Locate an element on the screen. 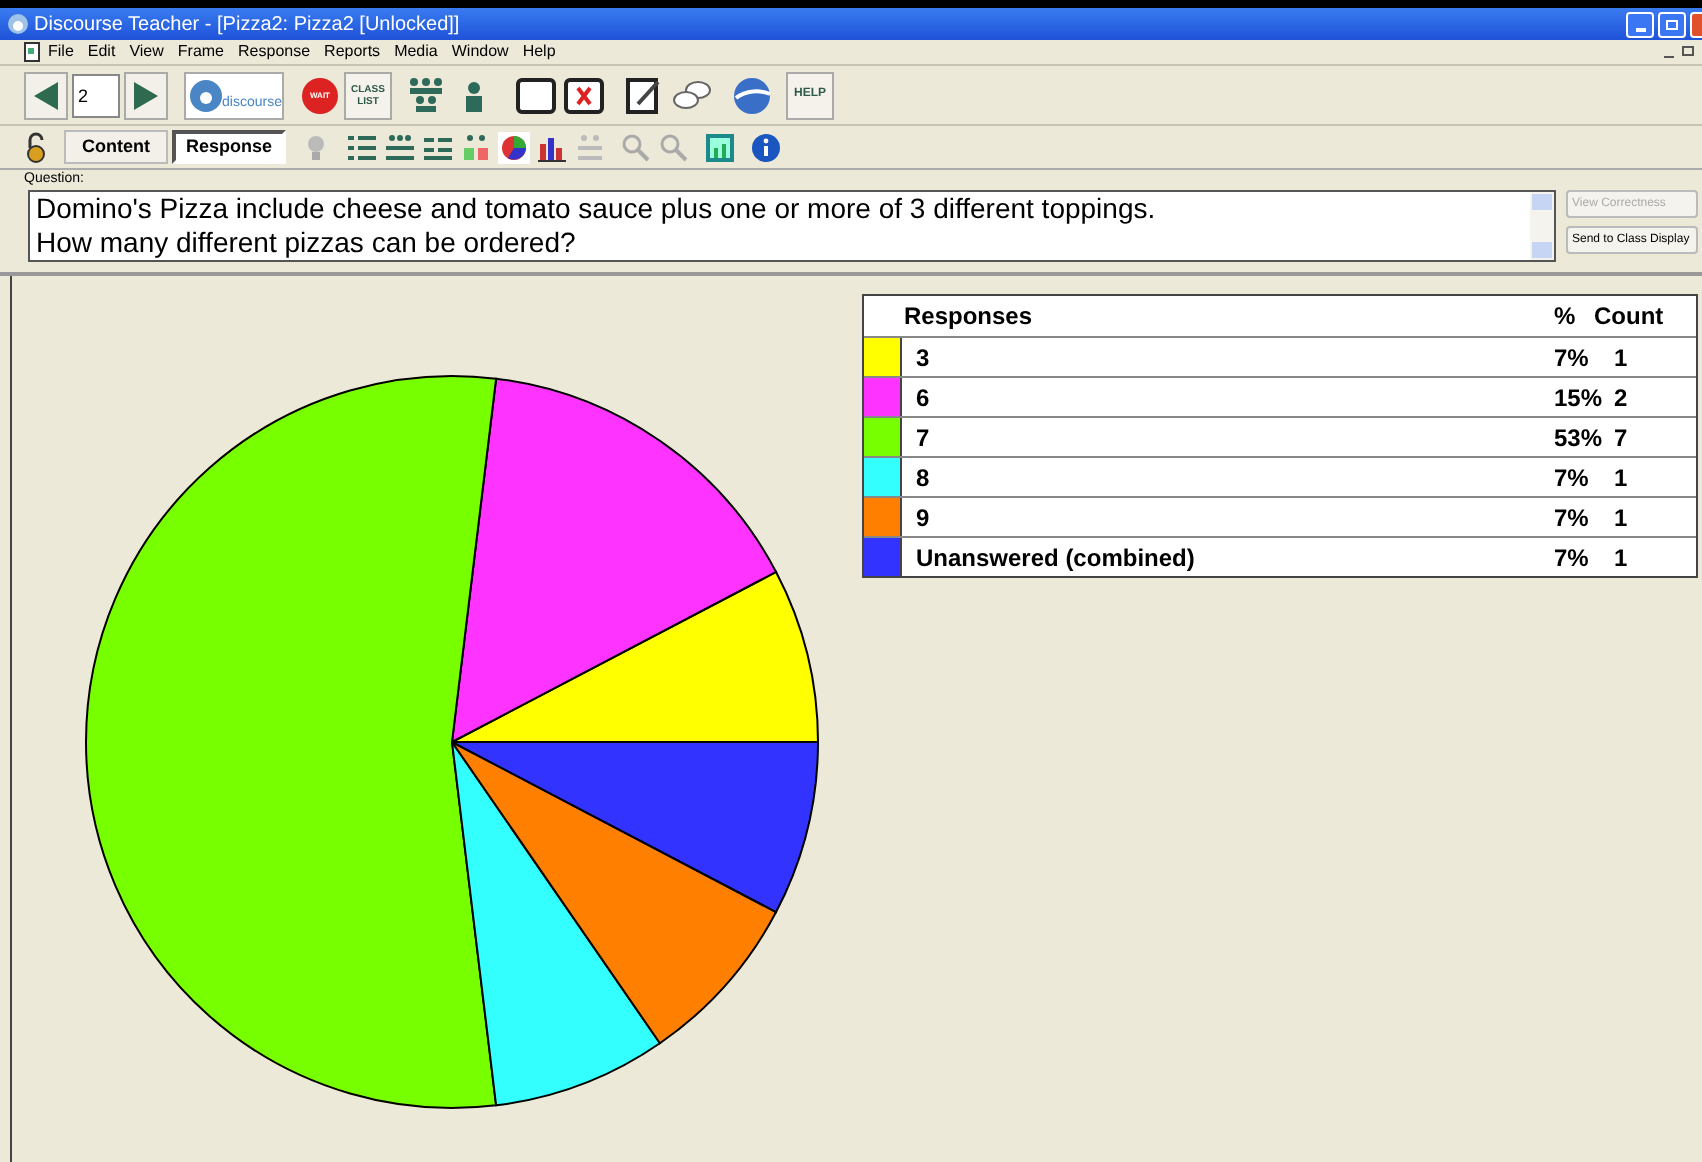  close-screen-icon is located at coordinates (584, 95).